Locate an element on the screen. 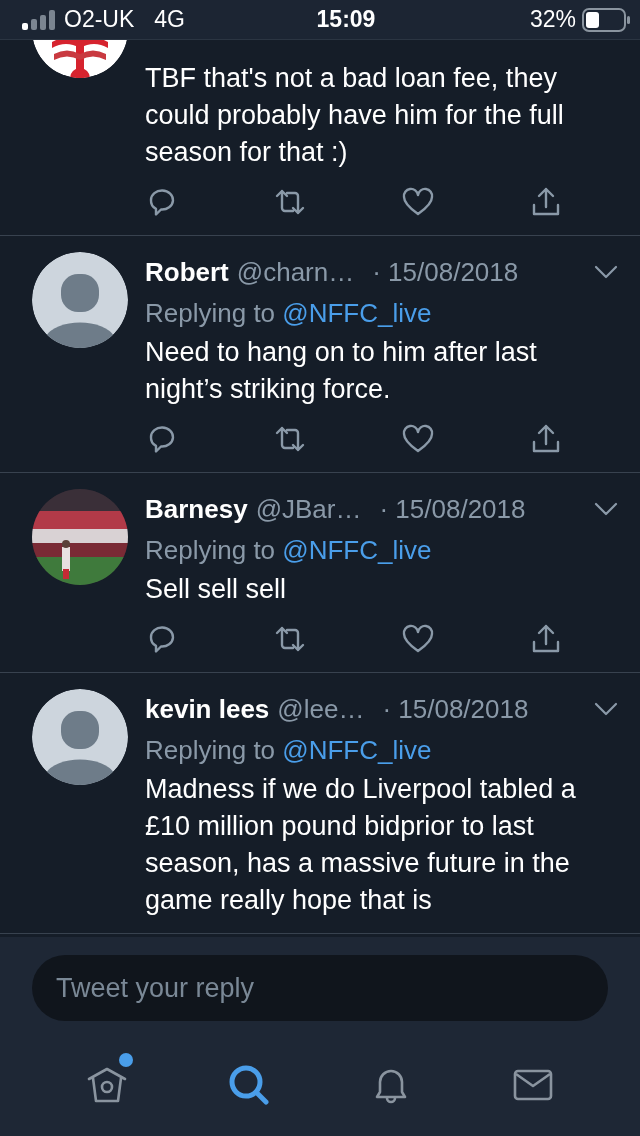 The height and width of the screenshot is (1136, 640). user-name: kevin lees is located at coordinates (207, 709).